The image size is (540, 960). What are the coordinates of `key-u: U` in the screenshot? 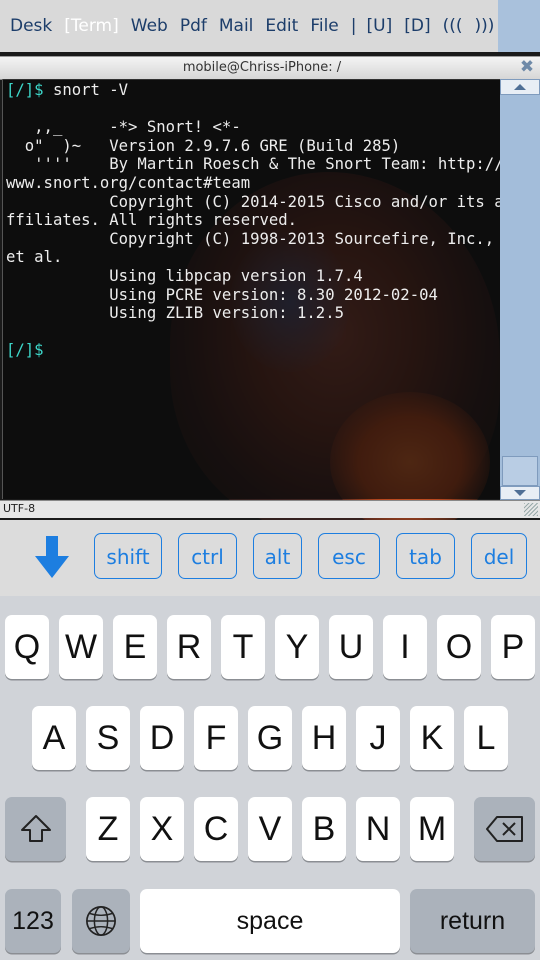 It's located at (351, 647).